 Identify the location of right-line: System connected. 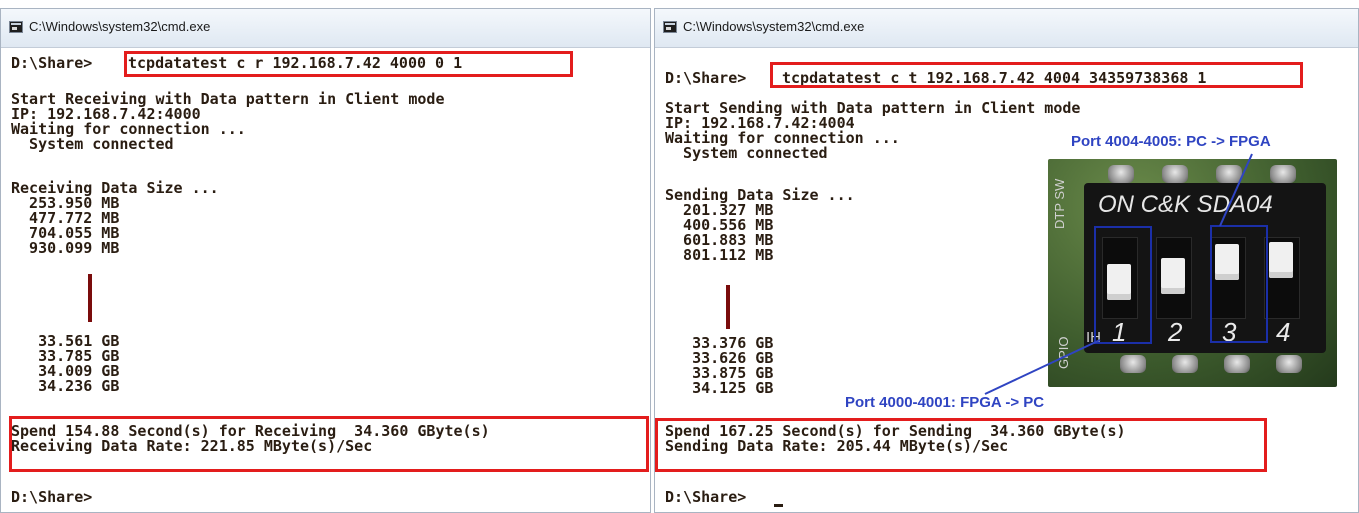
(746, 153).